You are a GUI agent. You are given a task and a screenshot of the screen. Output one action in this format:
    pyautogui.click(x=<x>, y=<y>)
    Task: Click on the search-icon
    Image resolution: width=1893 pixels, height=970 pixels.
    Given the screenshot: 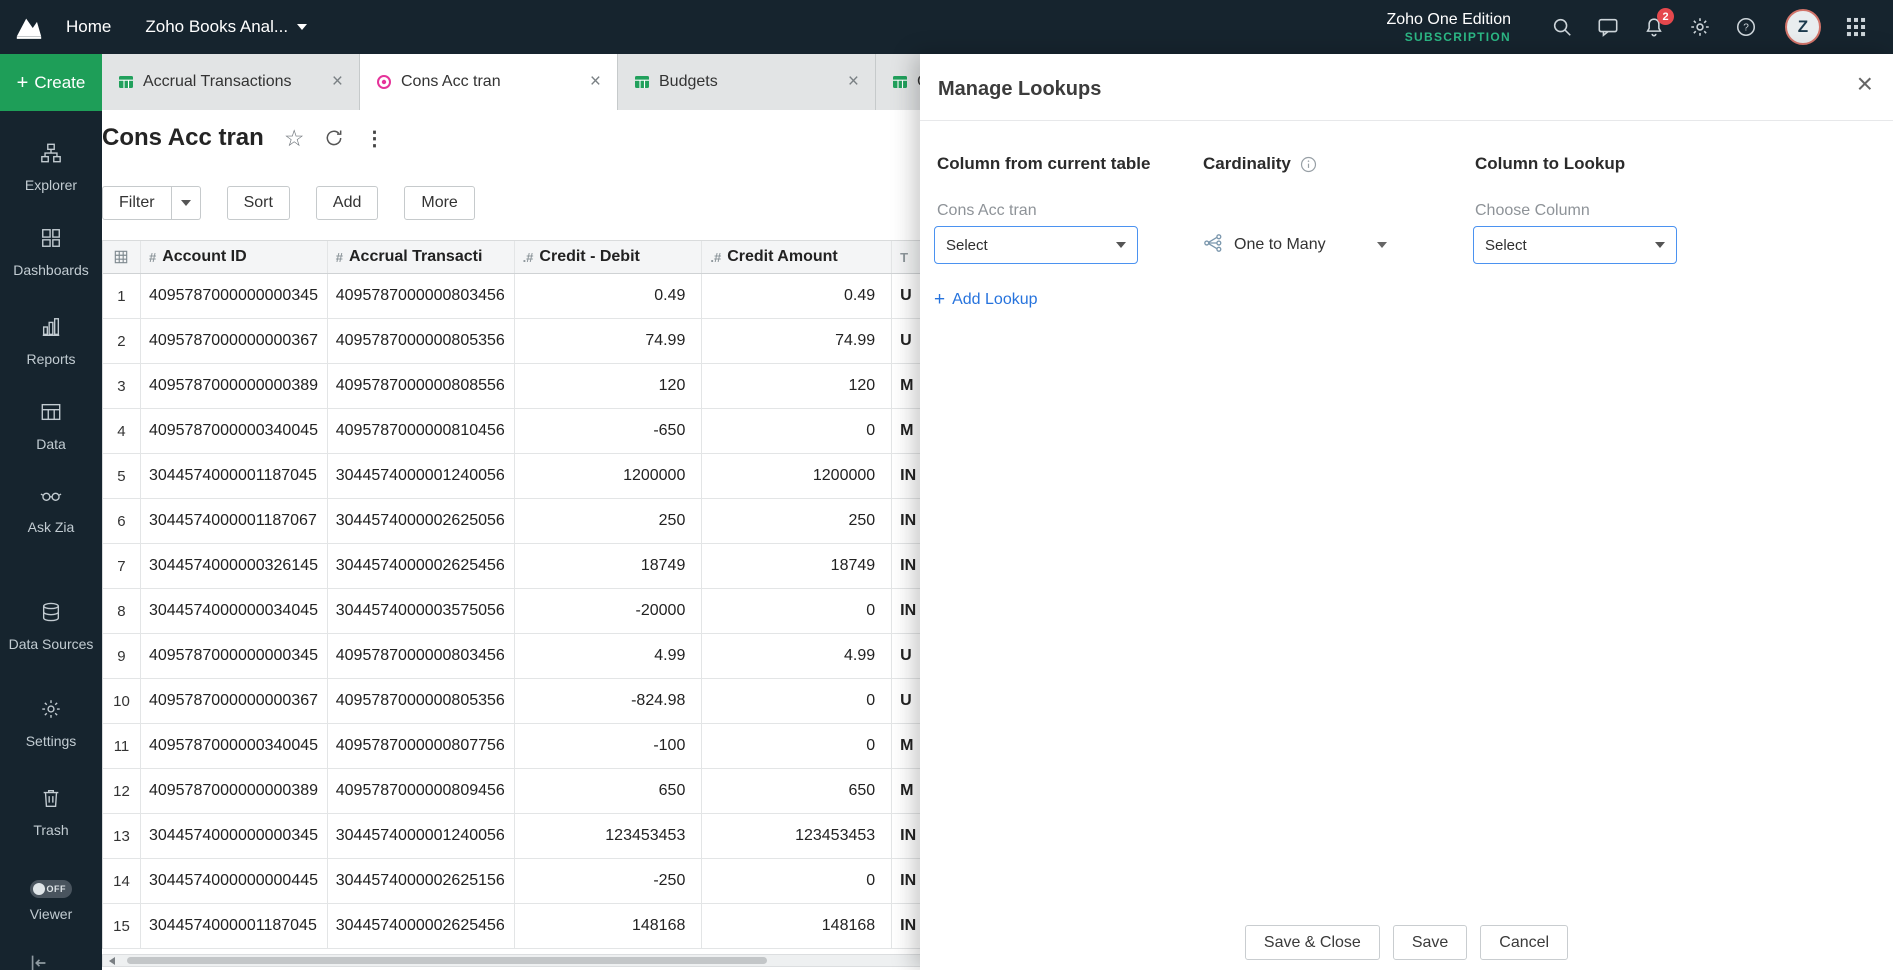 What is the action you would take?
    pyautogui.click(x=1562, y=27)
    